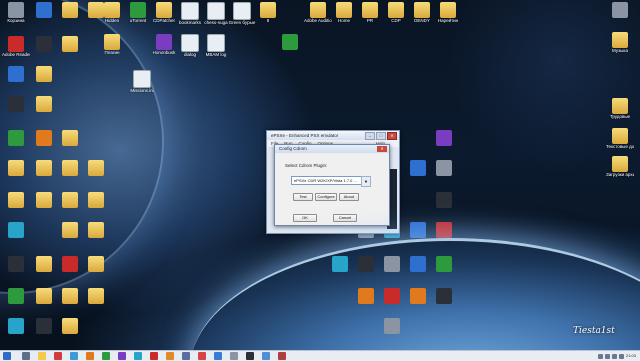 The width and height of the screenshot is (640, 361). Describe the element at coordinates (418, 264) in the screenshot. I see `desktop-icon-b5` at that location.